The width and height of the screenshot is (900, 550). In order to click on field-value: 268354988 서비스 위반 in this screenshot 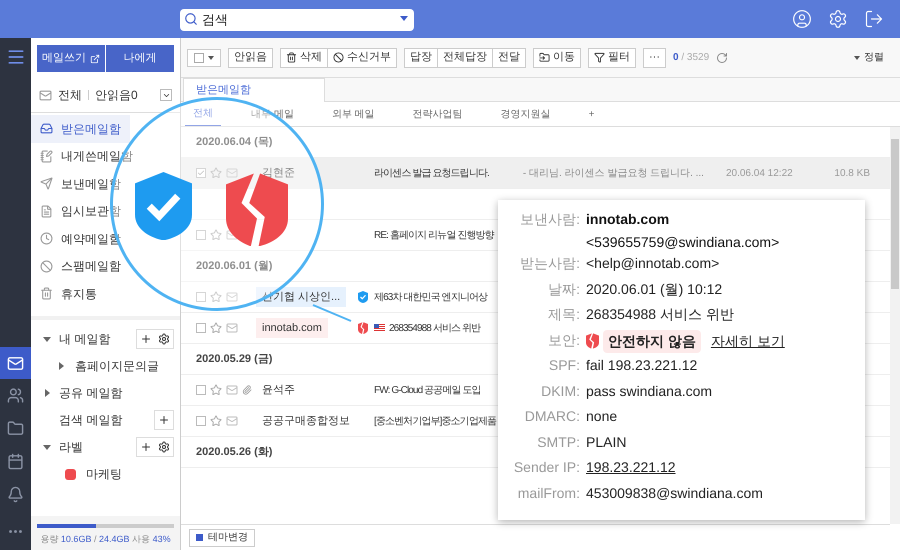, I will do `click(660, 314)`.